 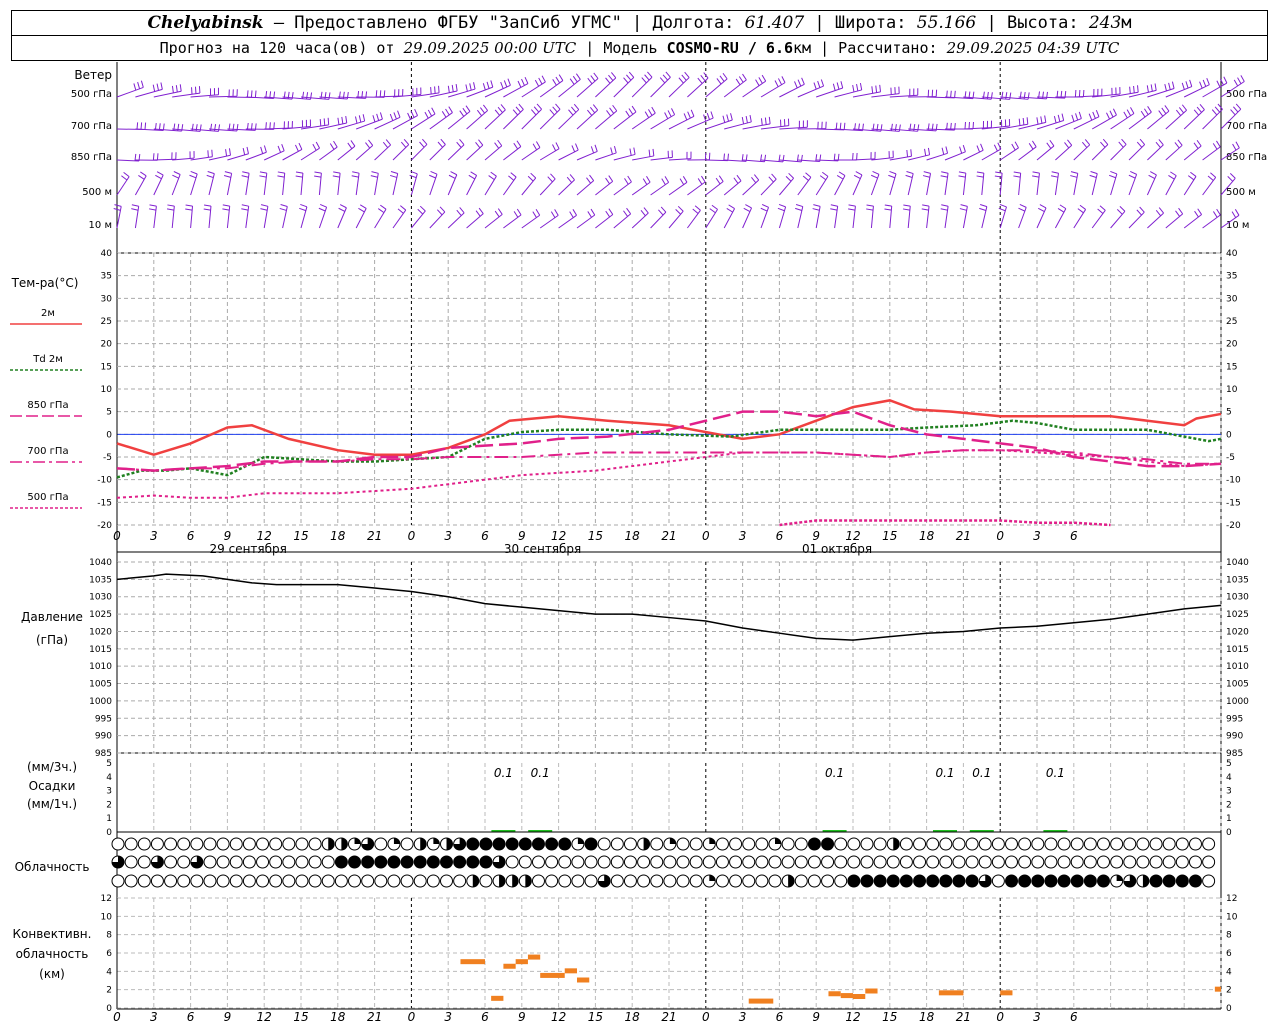 What do you see at coordinates (1229, 805) in the screenshot?
I see `precip-tick-right: 2` at bounding box center [1229, 805].